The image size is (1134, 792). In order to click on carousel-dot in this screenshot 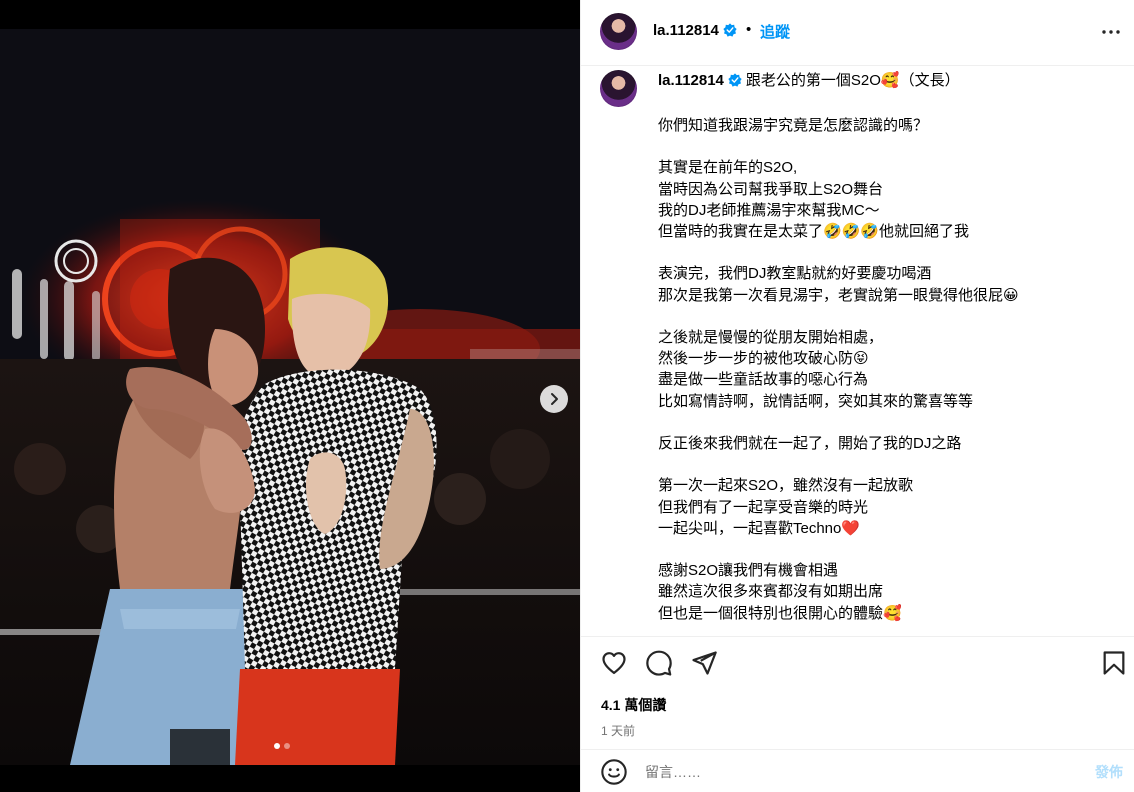, I will do `click(287, 746)`.